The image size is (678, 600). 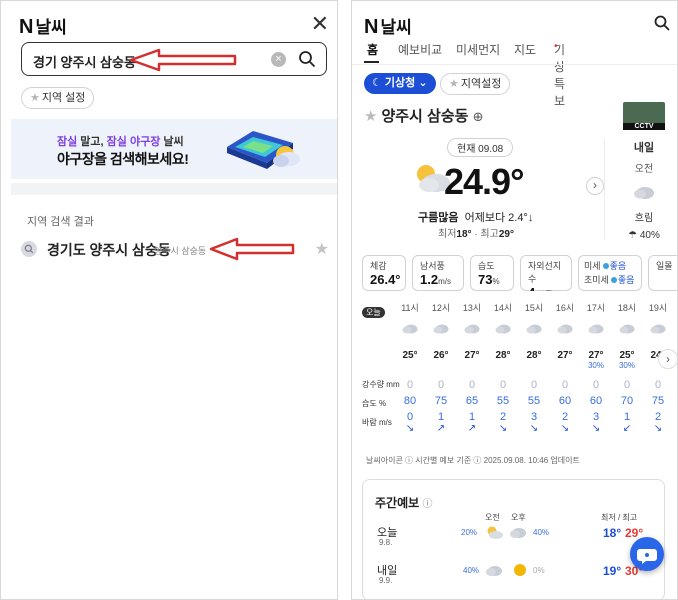 I want to click on hour-temp: 28°, so click(x=503, y=355).